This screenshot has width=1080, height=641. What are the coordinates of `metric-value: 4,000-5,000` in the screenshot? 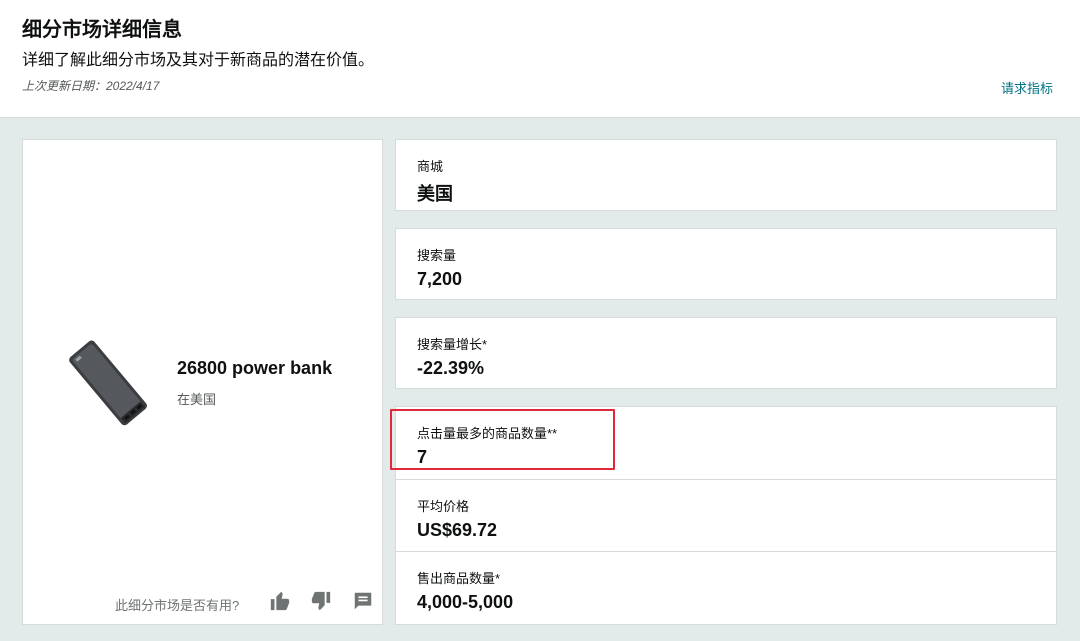 It's located at (465, 602).